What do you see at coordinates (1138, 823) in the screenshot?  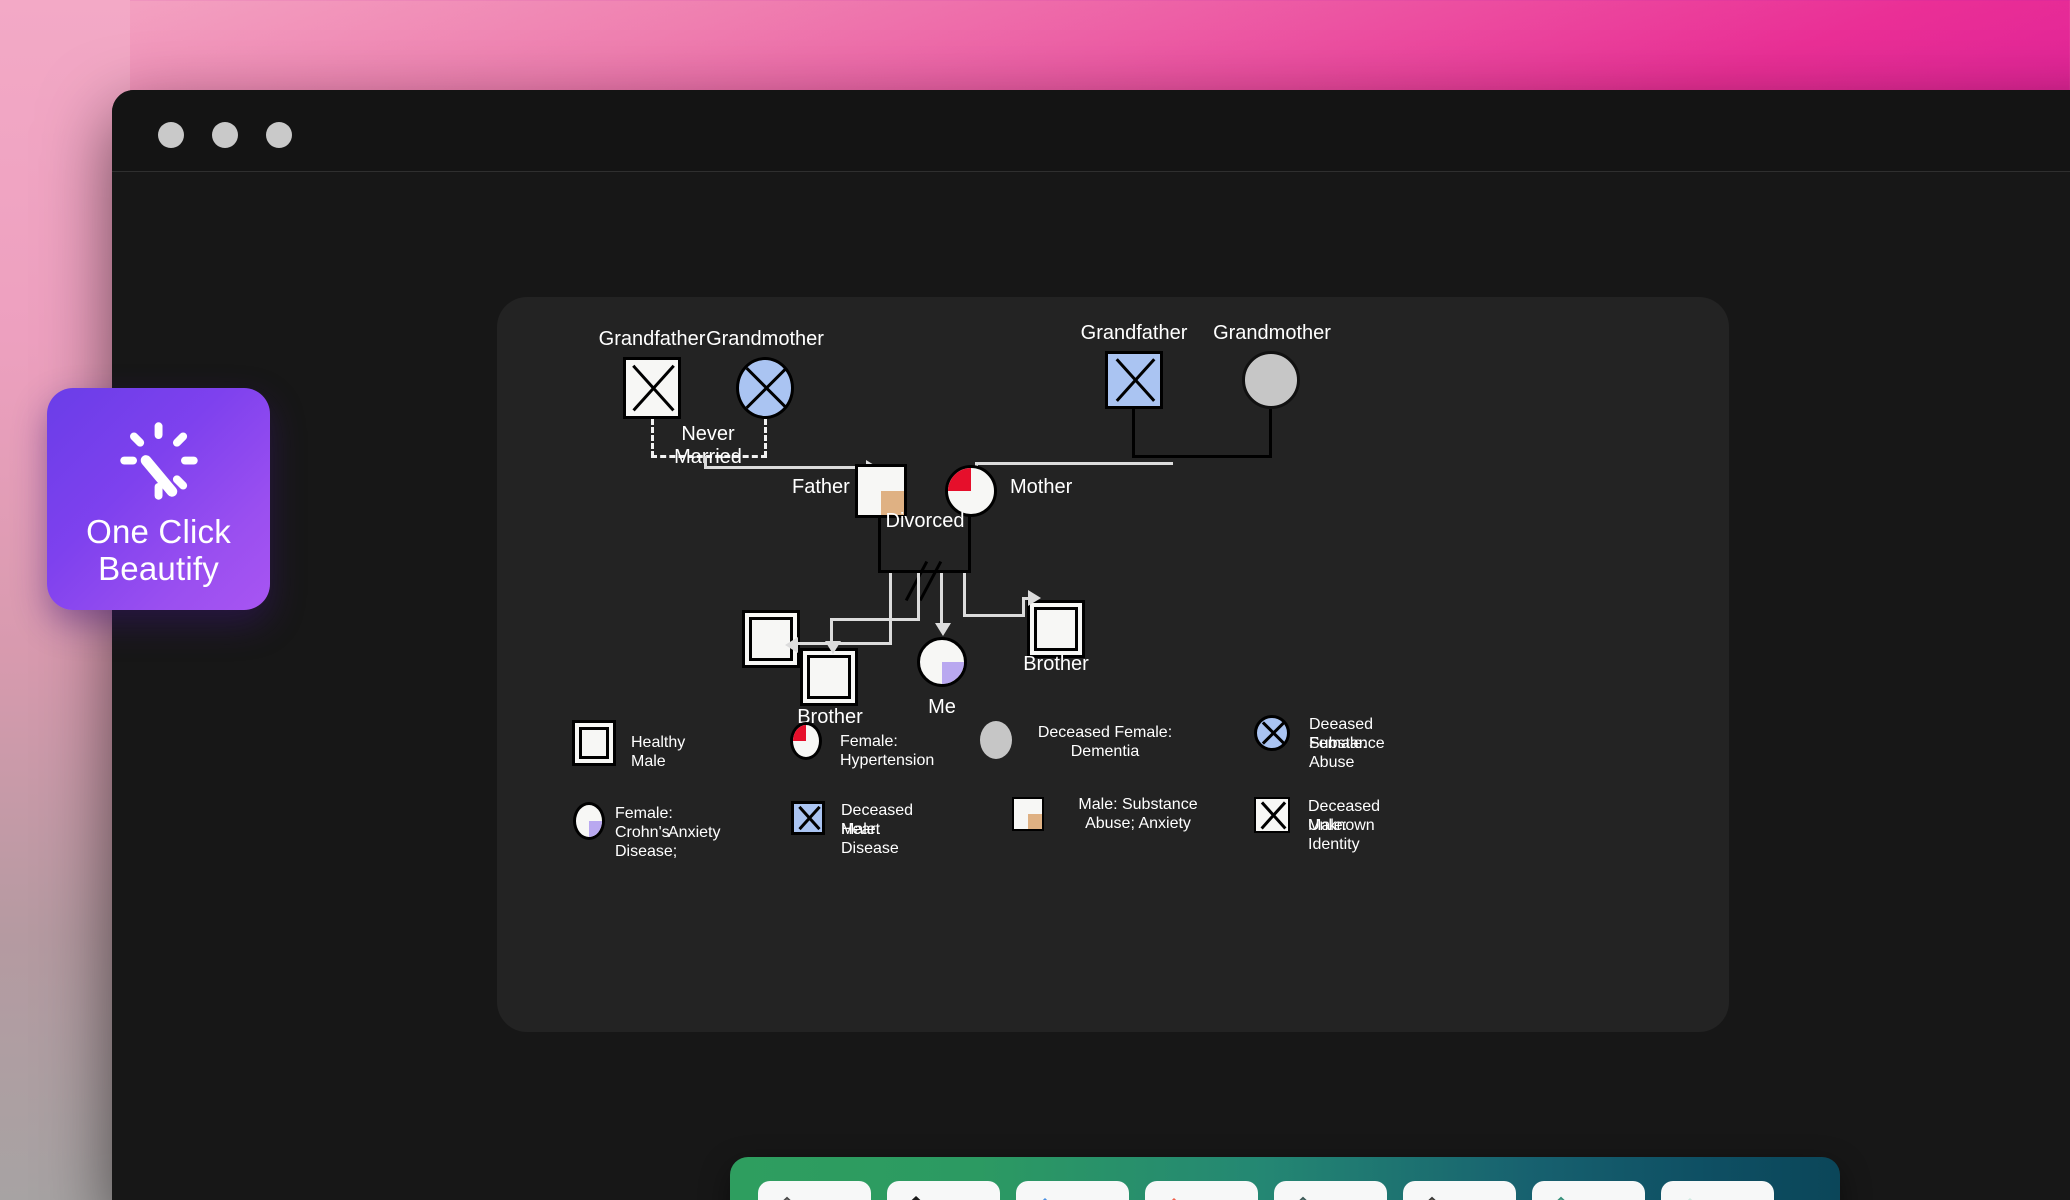 I see `legend-label-male-substance-line2: Abuse; Anxiety` at bounding box center [1138, 823].